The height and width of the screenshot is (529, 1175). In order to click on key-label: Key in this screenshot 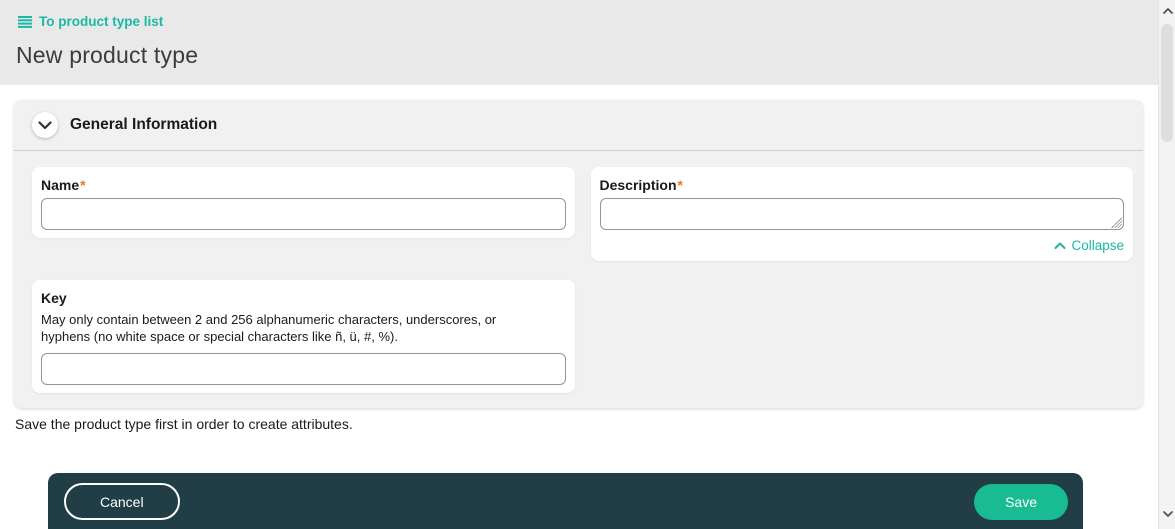, I will do `click(54, 298)`.